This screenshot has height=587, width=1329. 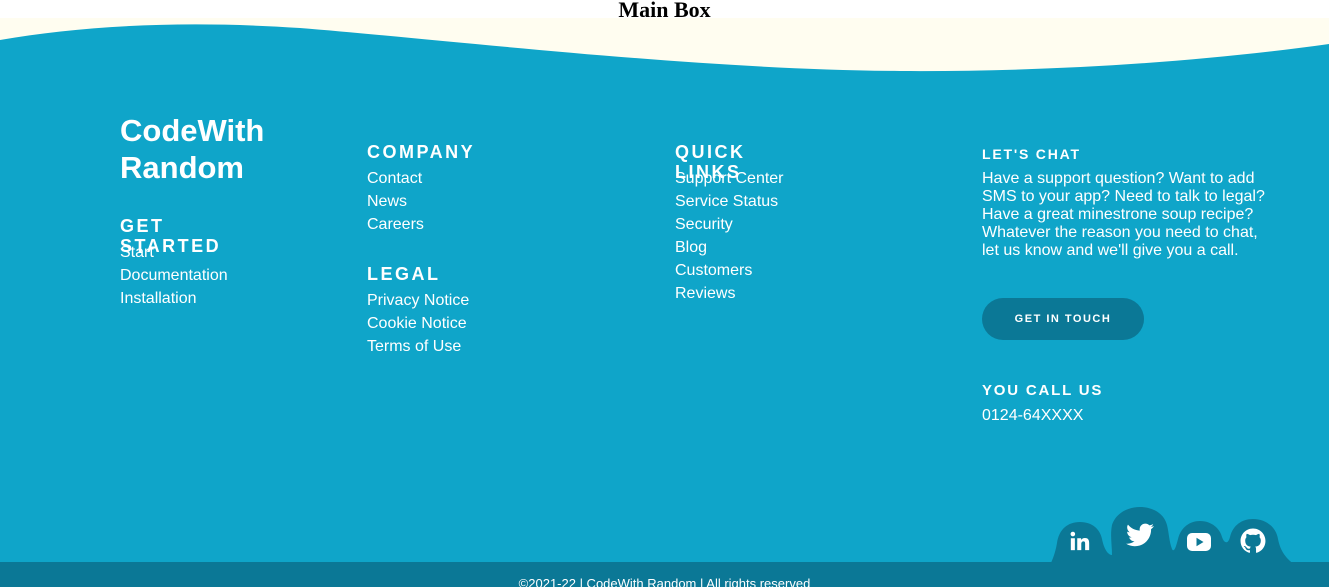 What do you see at coordinates (404, 274) in the screenshot?
I see `legal-heading: LEGAL` at bounding box center [404, 274].